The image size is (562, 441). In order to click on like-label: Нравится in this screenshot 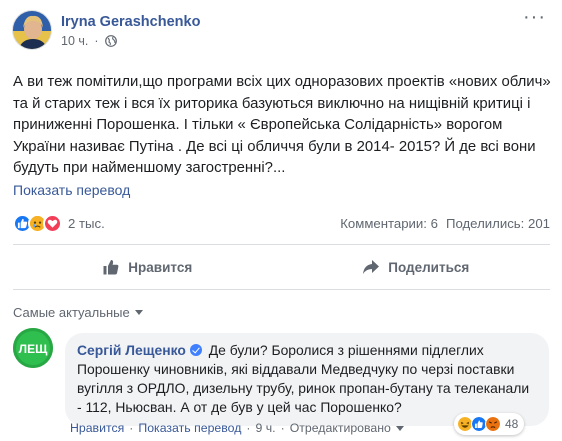, I will do `click(160, 267)`.